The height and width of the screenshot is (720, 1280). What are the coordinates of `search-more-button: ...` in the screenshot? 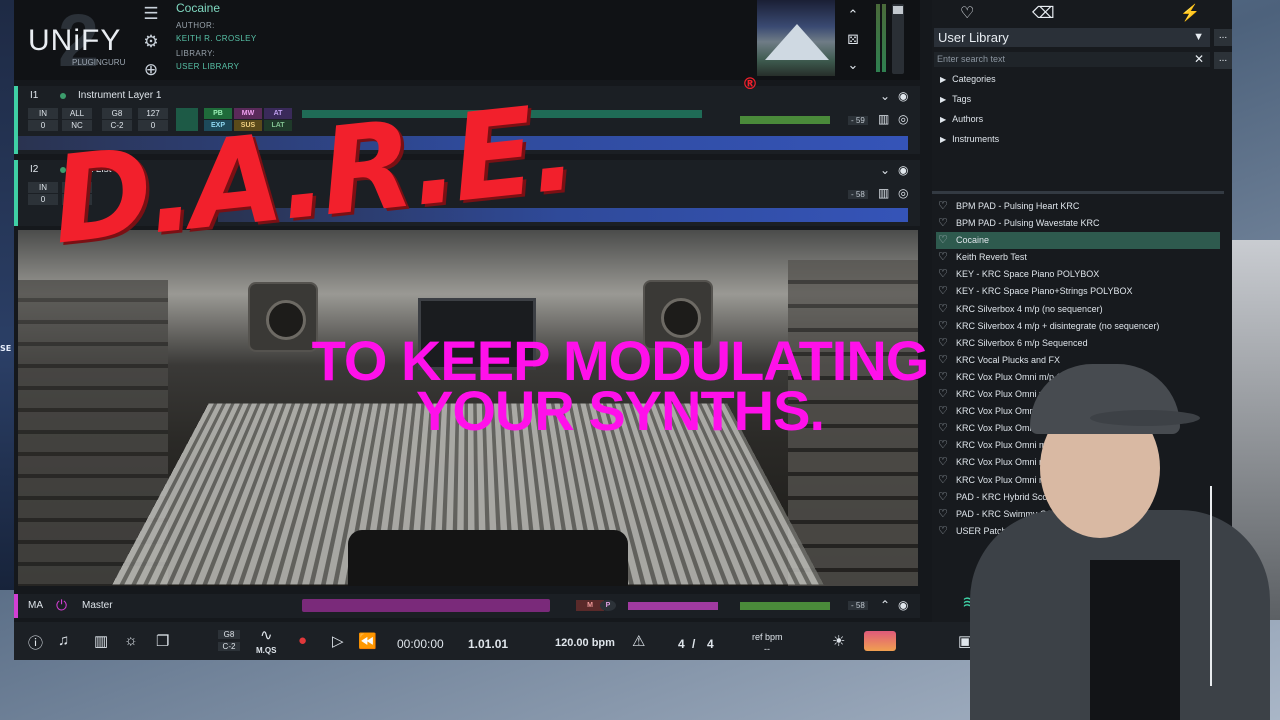 It's located at (1223, 60).